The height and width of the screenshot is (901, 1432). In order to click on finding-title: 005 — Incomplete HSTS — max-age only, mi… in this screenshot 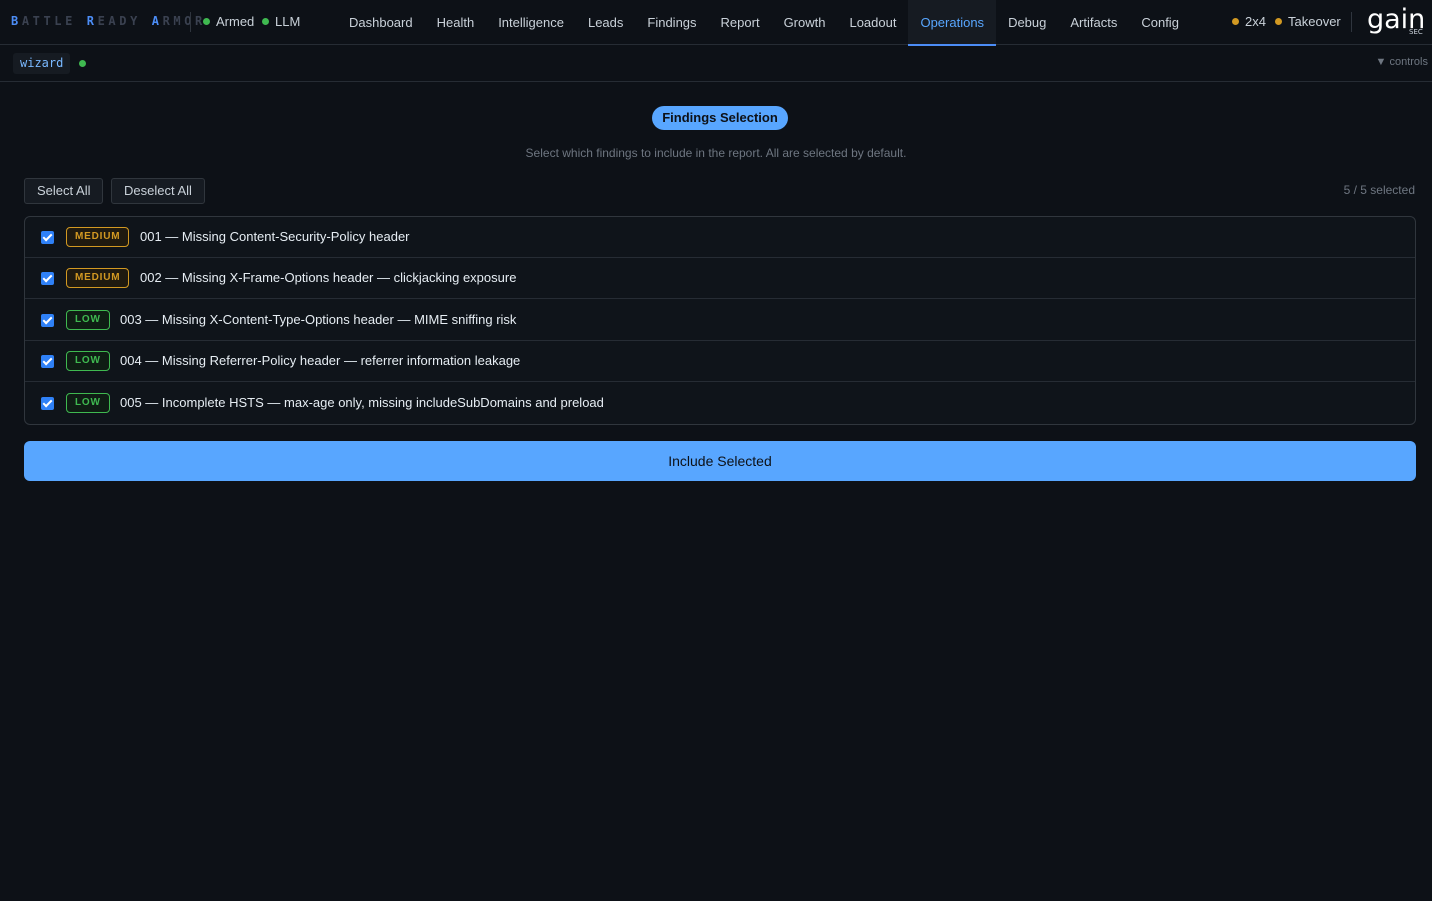, I will do `click(362, 402)`.